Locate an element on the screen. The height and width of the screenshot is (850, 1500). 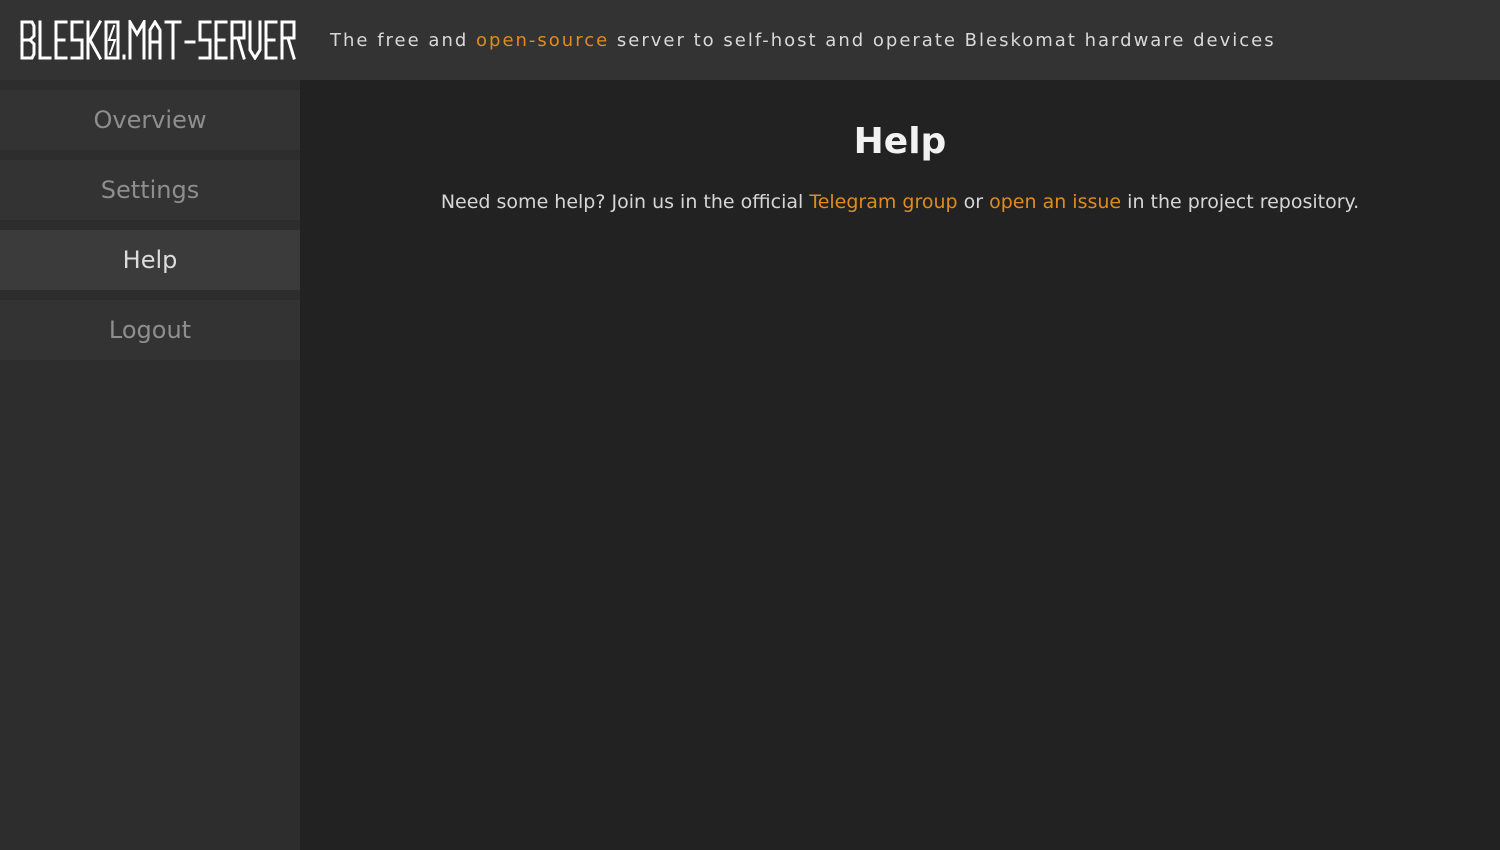
open-issue-link: open an issue is located at coordinates (1055, 202).